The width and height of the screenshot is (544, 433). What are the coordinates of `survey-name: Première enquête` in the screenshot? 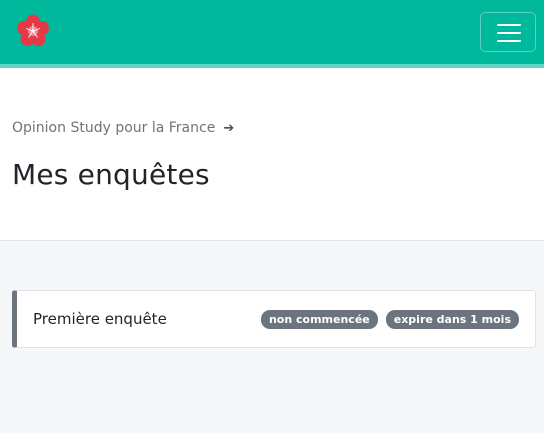 It's located at (100, 319).